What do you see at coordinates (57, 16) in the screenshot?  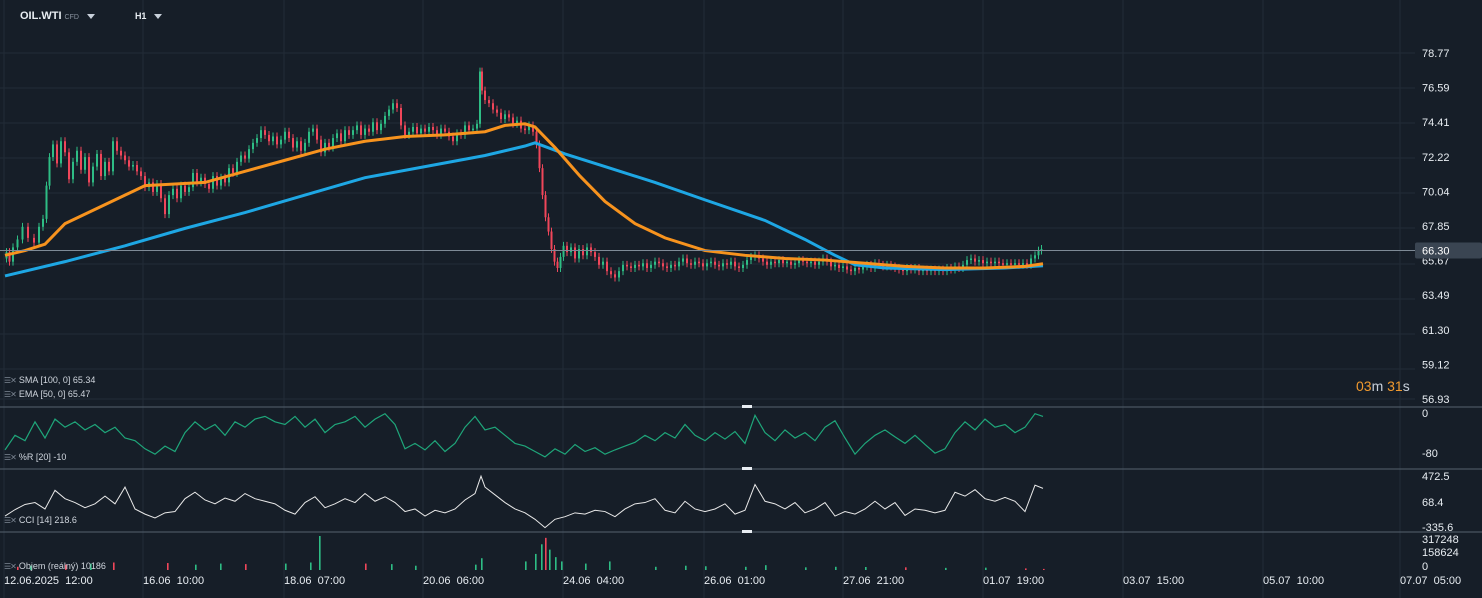 I see `symbol-selector: OIL.WTI CFD` at bounding box center [57, 16].